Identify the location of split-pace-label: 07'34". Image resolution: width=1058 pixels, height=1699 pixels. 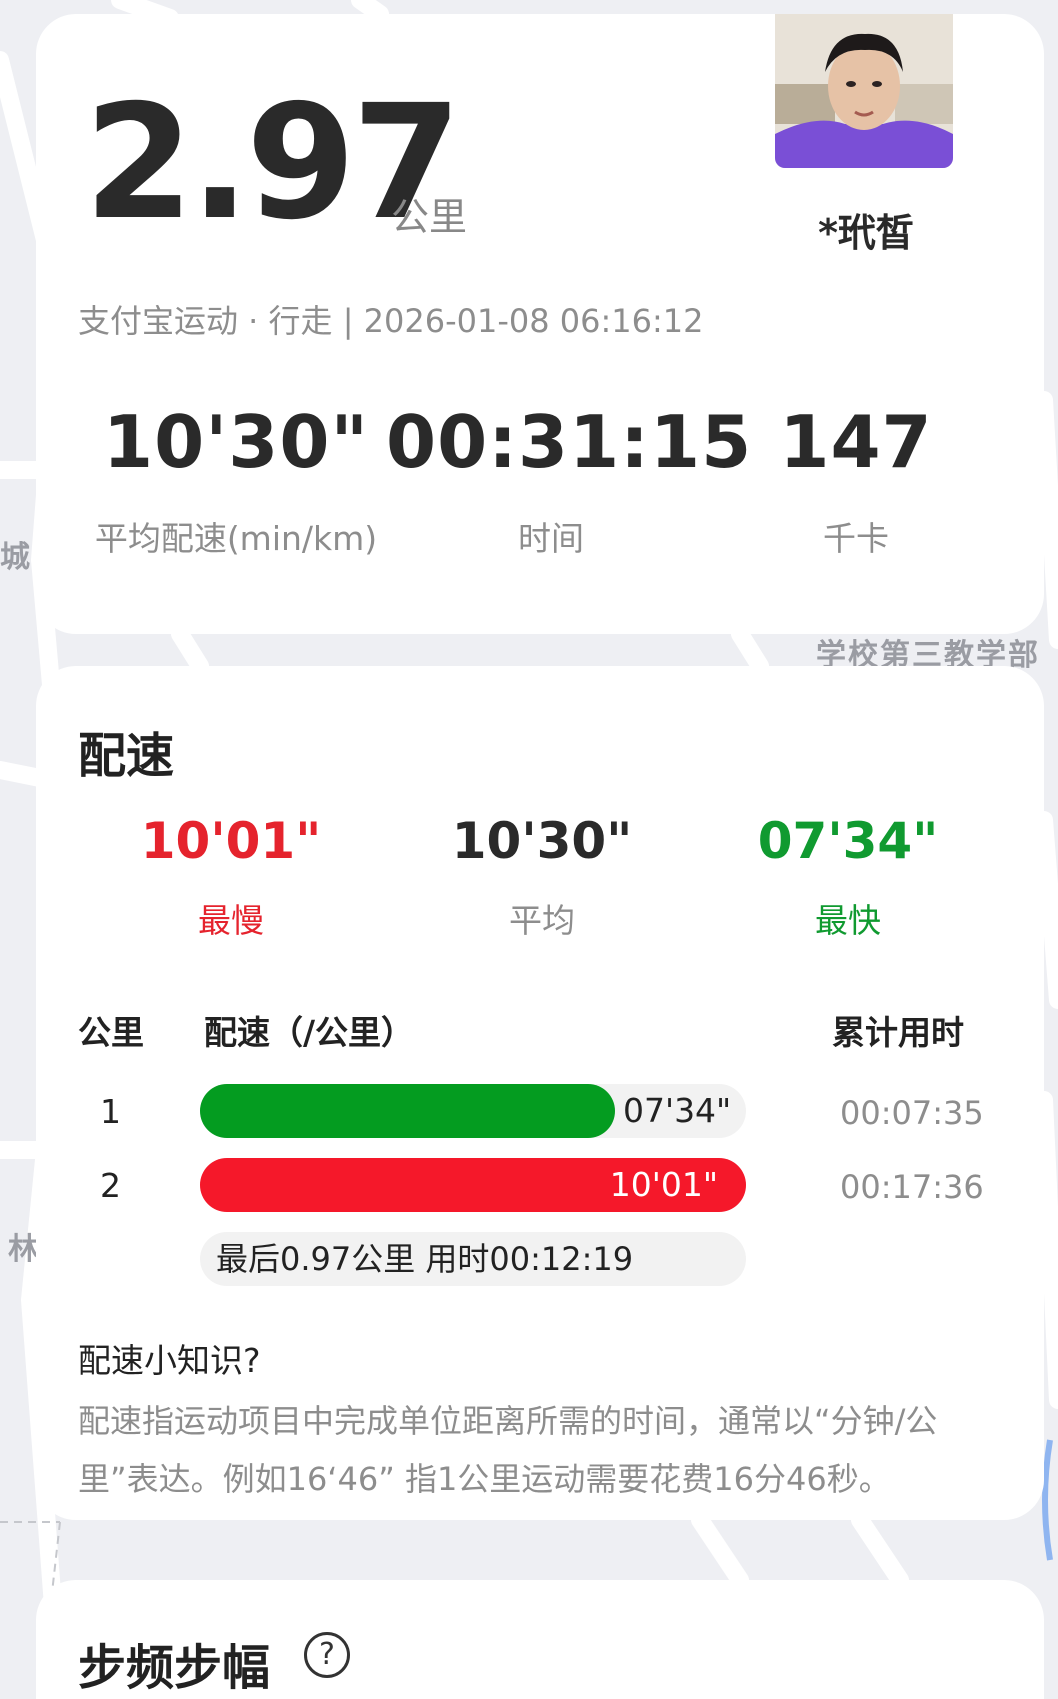
(677, 1110).